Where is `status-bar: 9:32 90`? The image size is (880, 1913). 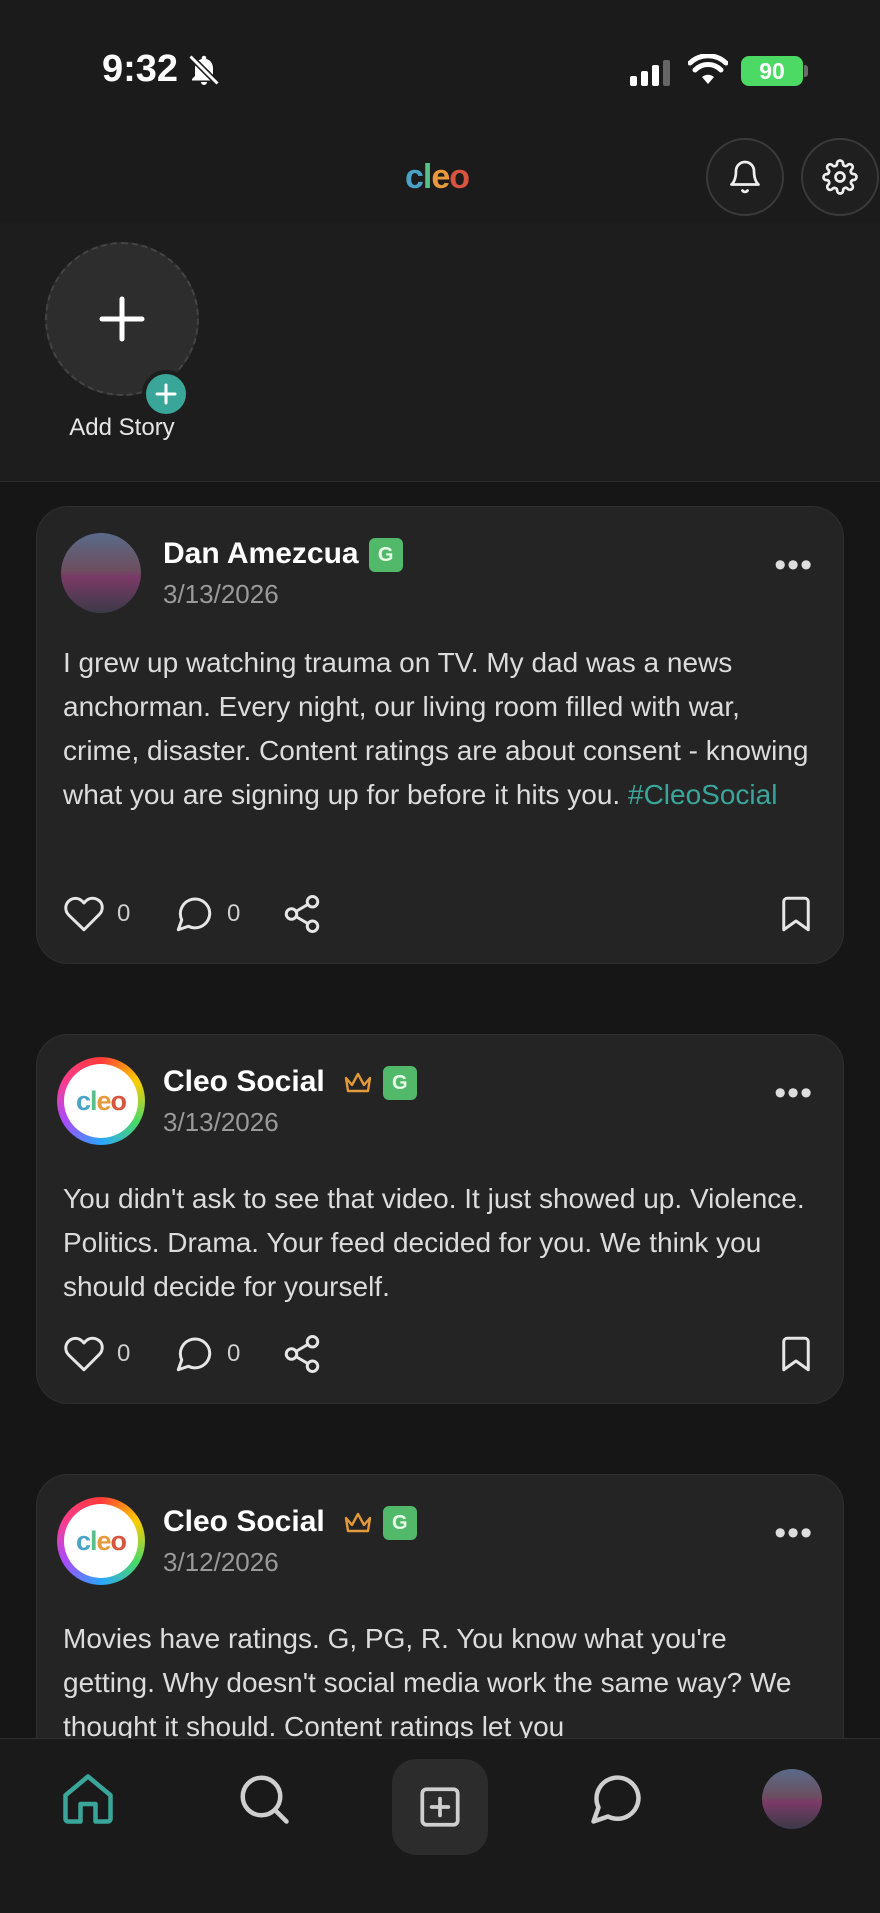 status-bar: 9:32 90 is located at coordinates (440, 65).